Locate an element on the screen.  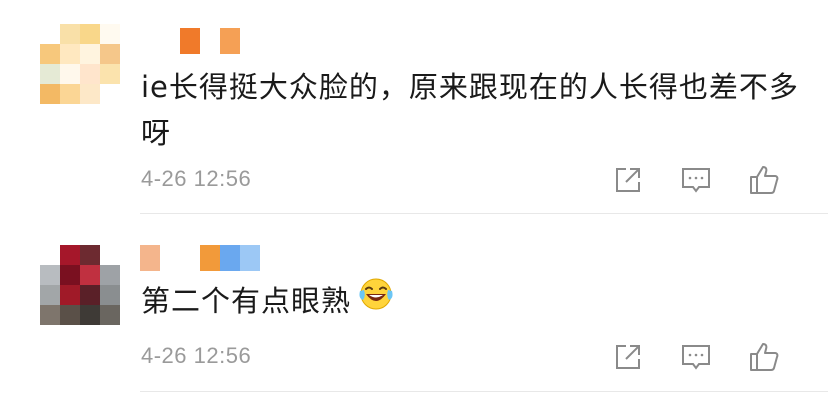
laughing-crying-emoji is located at coordinates (376, 300).